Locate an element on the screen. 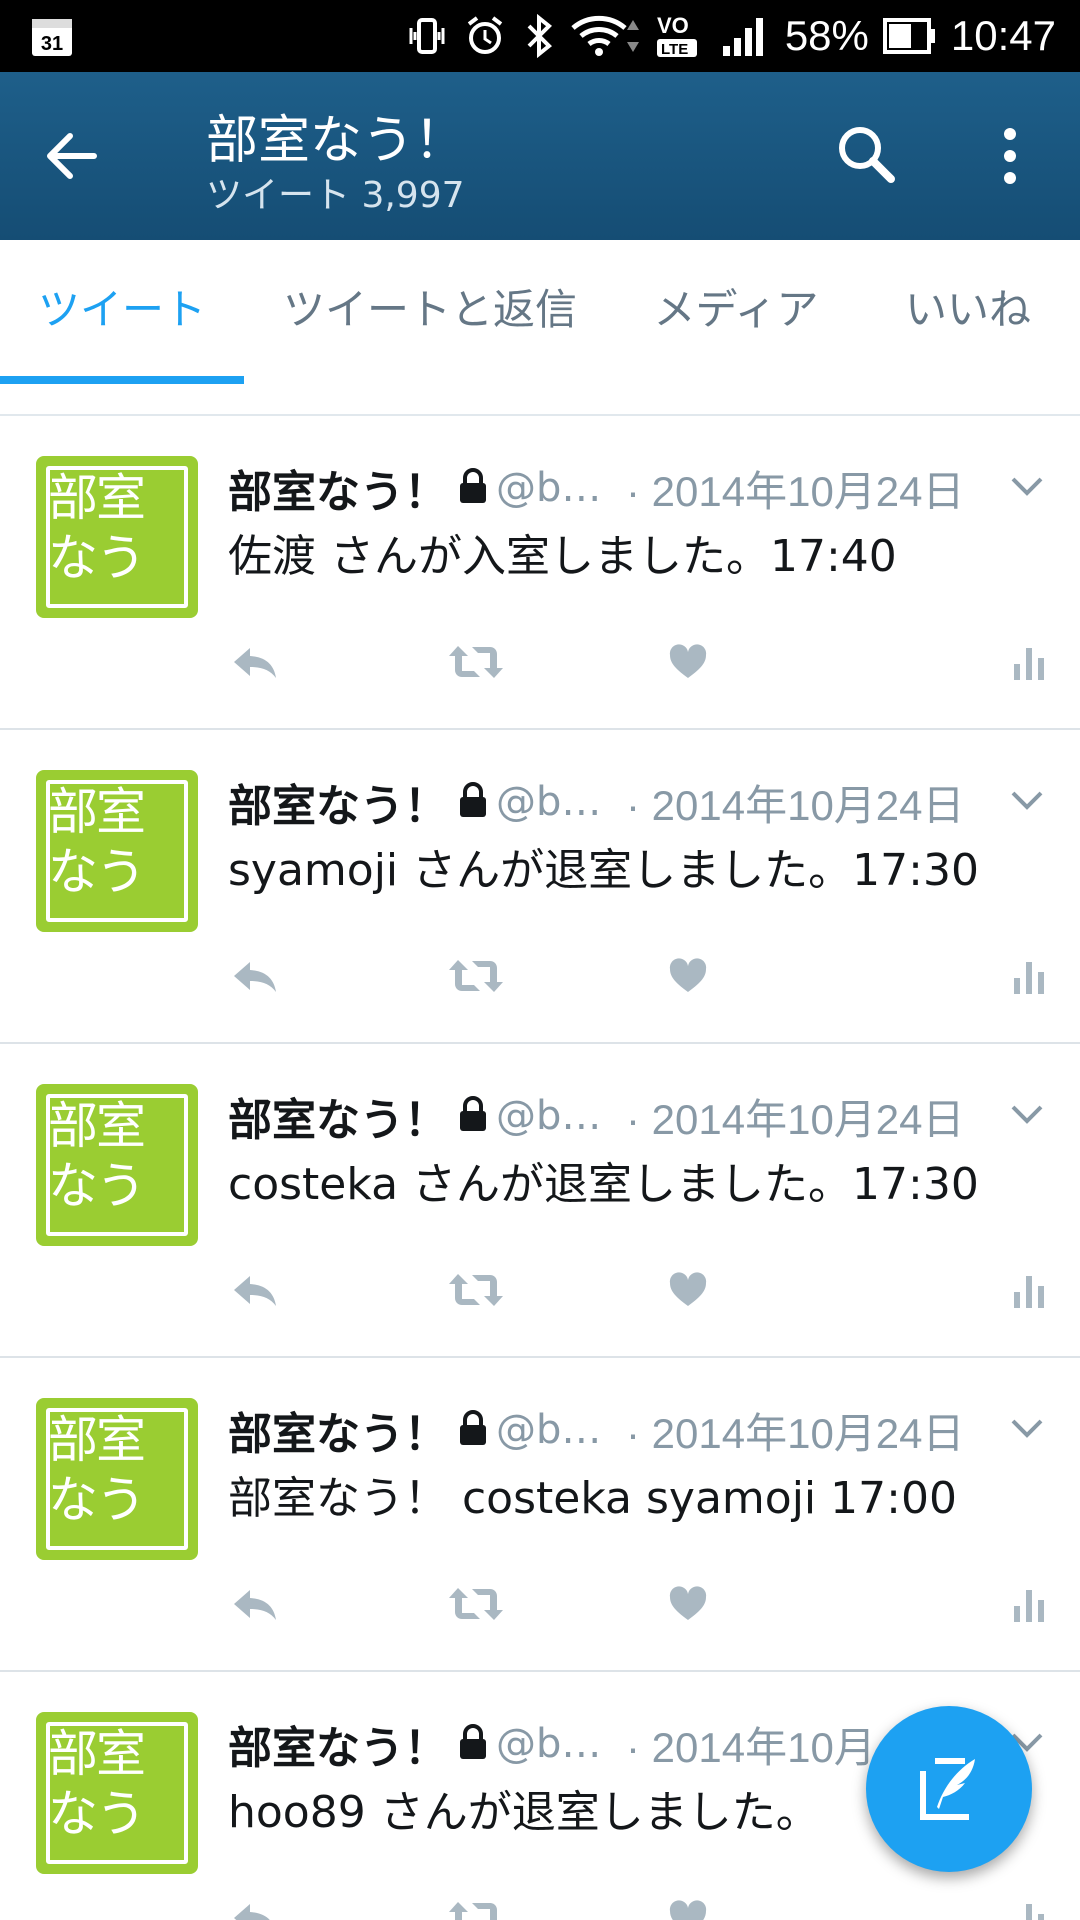 This screenshot has height=1920, width=1080. search-icon is located at coordinates (867, 155).